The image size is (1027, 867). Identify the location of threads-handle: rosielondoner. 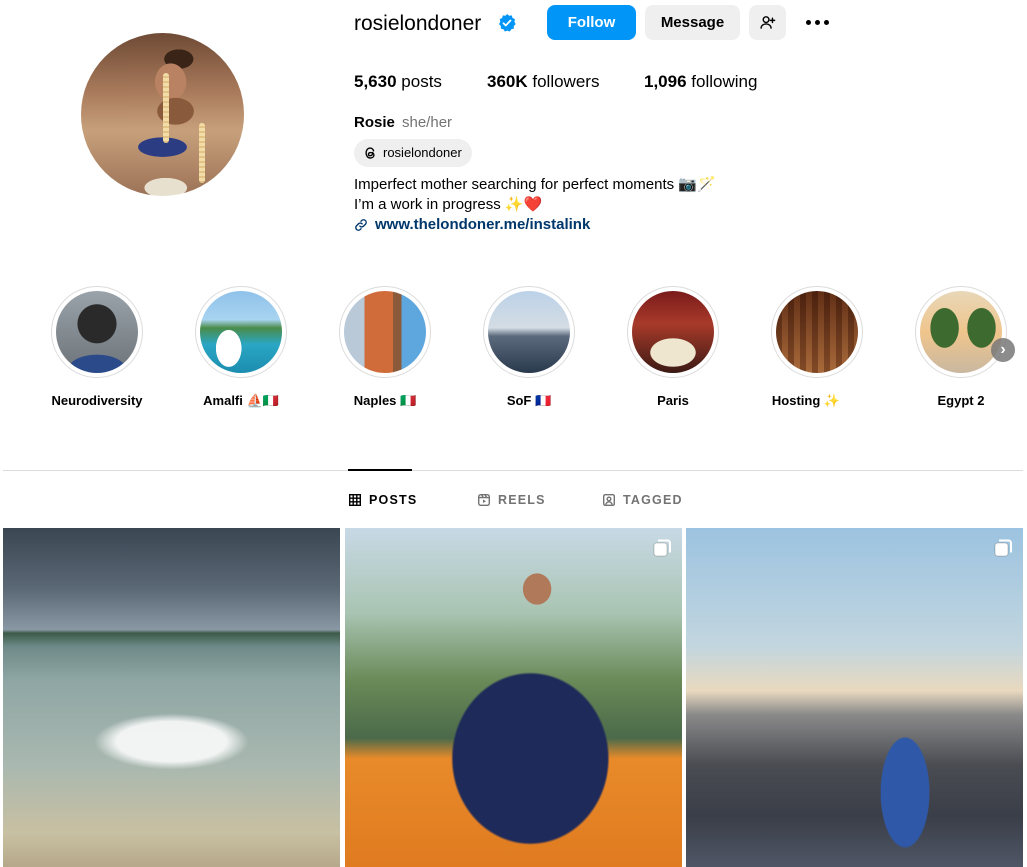
(422, 152).